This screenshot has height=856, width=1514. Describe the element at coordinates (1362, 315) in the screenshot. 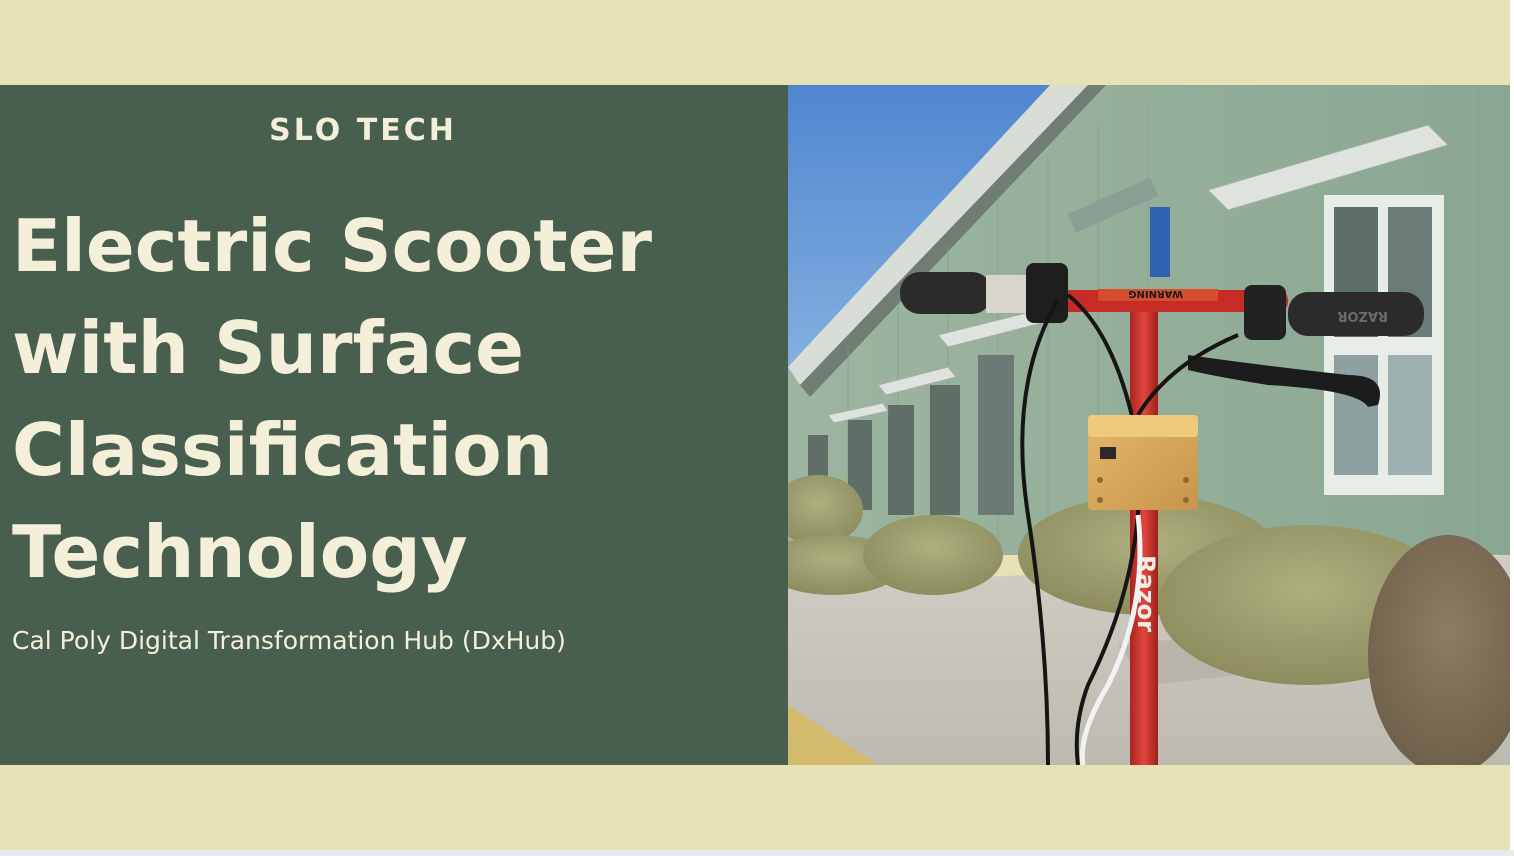

I see `grip-brand-text: RAZOR` at that location.